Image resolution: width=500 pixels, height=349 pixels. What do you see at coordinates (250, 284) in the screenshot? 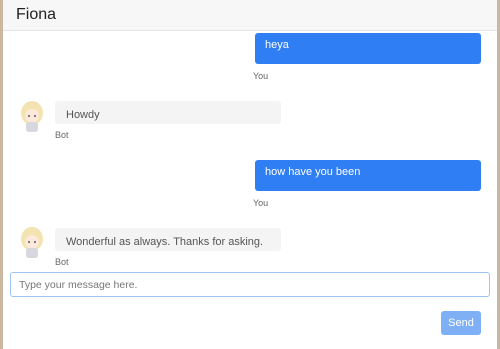
I see `message-input` at bounding box center [250, 284].